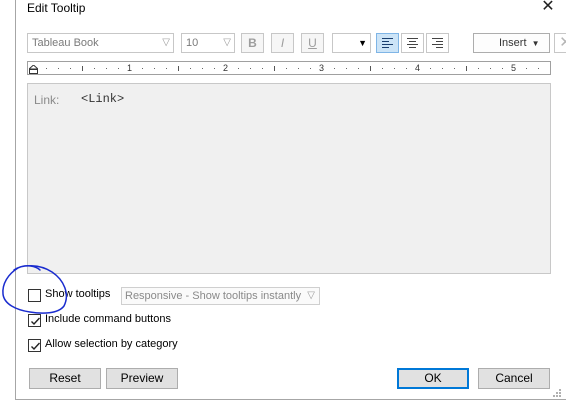  What do you see at coordinates (560, 43) in the screenshot?
I see `clear-formatting-button: ✕` at bounding box center [560, 43].